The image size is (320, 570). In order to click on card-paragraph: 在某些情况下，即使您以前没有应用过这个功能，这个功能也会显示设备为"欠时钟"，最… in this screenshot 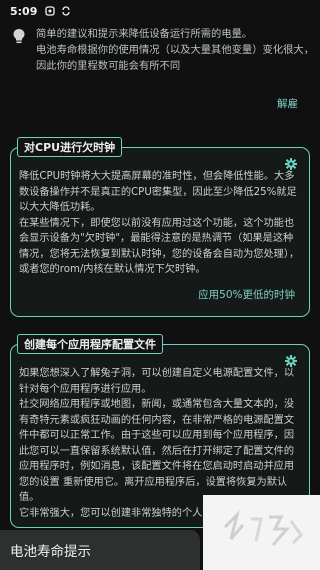, I will do `click(159, 246)`.